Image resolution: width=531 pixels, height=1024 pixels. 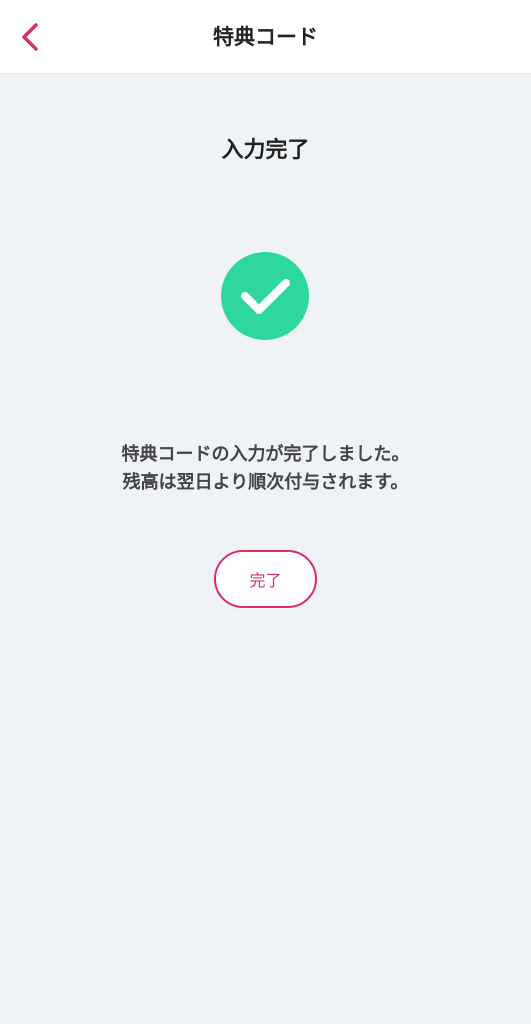 What do you see at coordinates (265, 150) in the screenshot?
I see `page-title: 入力完了` at bounding box center [265, 150].